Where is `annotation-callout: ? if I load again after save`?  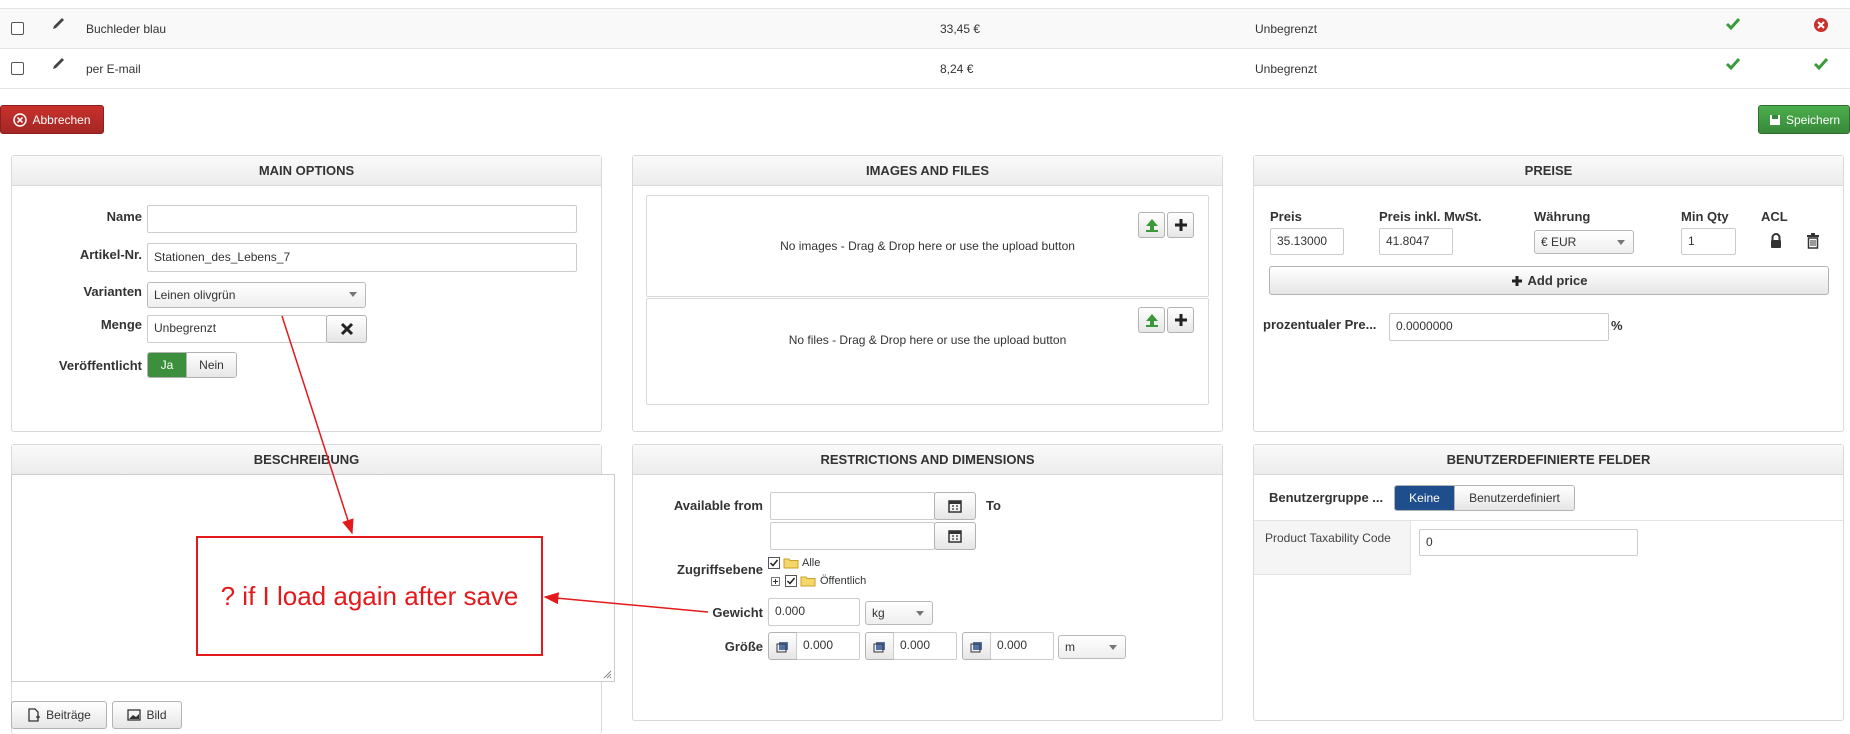 annotation-callout: ? if I load again after save is located at coordinates (369, 596).